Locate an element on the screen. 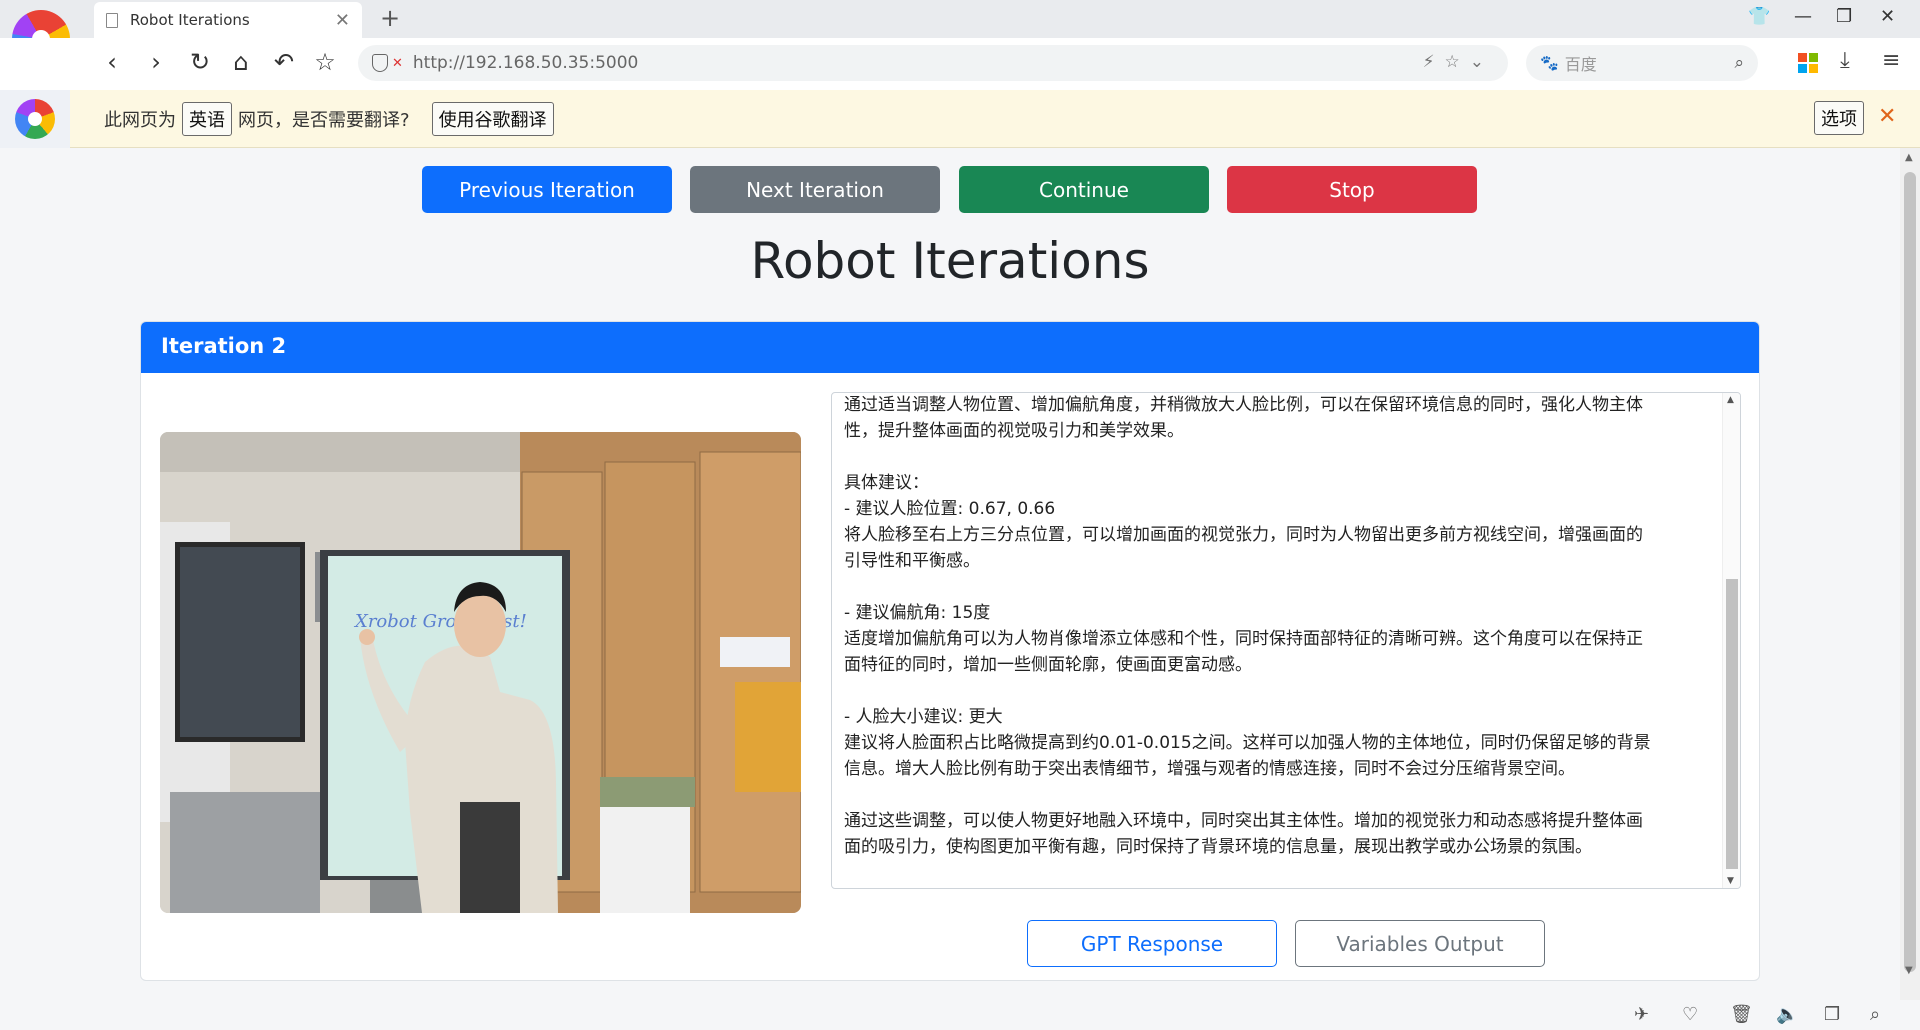 This screenshot has height=1030, width=1920. shield-icon is located at coordinates (380, 63).